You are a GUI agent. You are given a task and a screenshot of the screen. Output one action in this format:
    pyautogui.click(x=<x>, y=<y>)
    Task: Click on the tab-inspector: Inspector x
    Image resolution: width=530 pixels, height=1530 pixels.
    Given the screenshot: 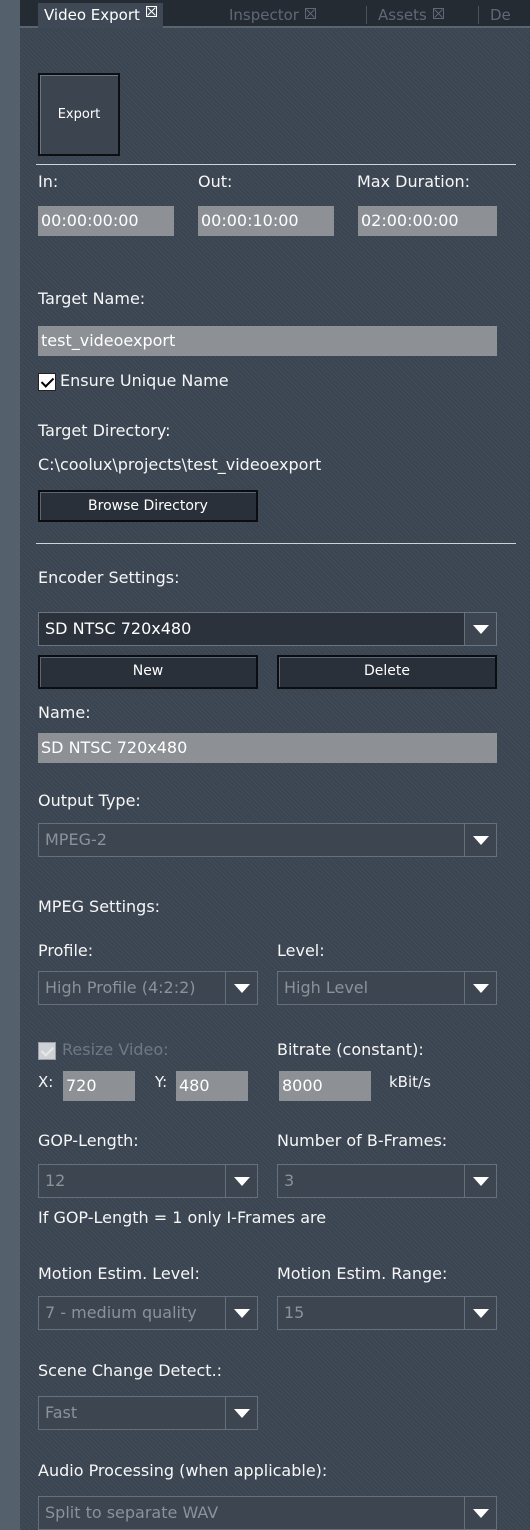 What is the action you would take?
    pyautogui.click(x=272, y=15)
    